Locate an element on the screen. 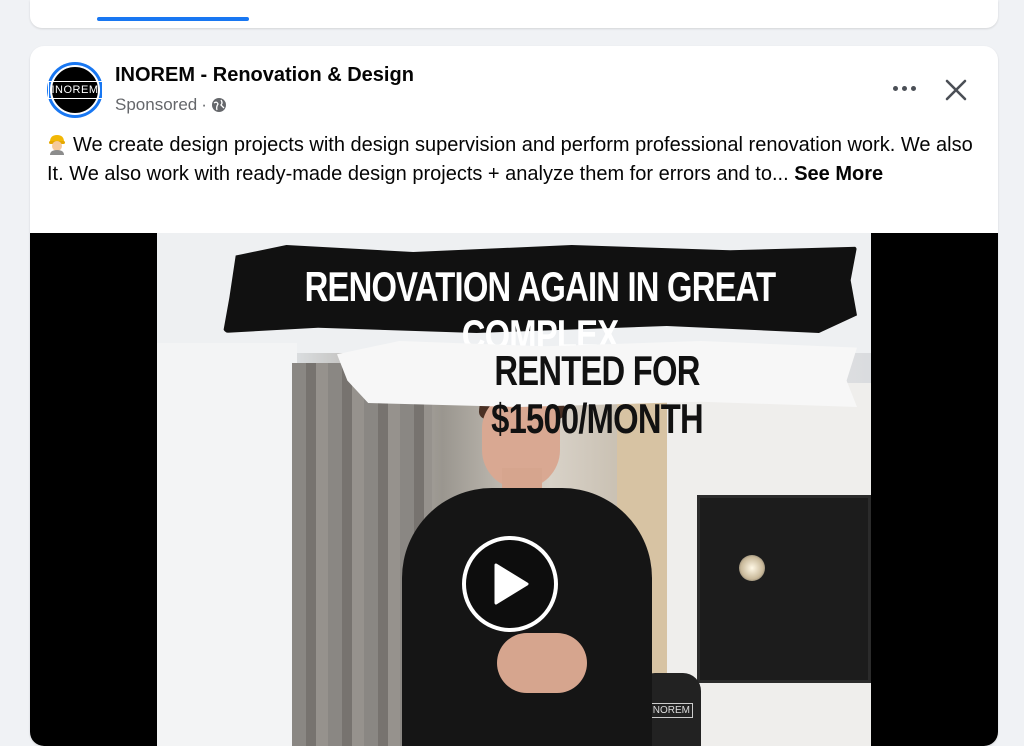  post-meta: Sponsored · is located at coordinates (171, 105).